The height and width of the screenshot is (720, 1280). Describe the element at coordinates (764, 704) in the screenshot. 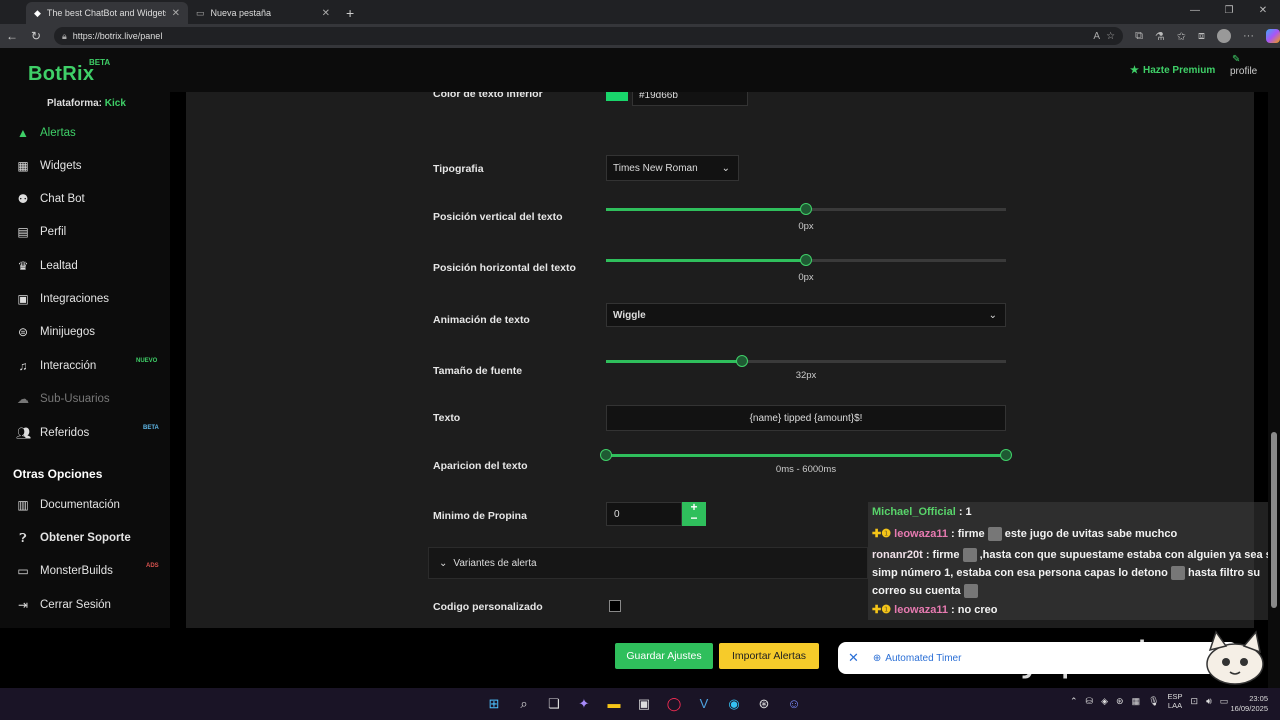

I see `steam-icon: ⊛` at that location.